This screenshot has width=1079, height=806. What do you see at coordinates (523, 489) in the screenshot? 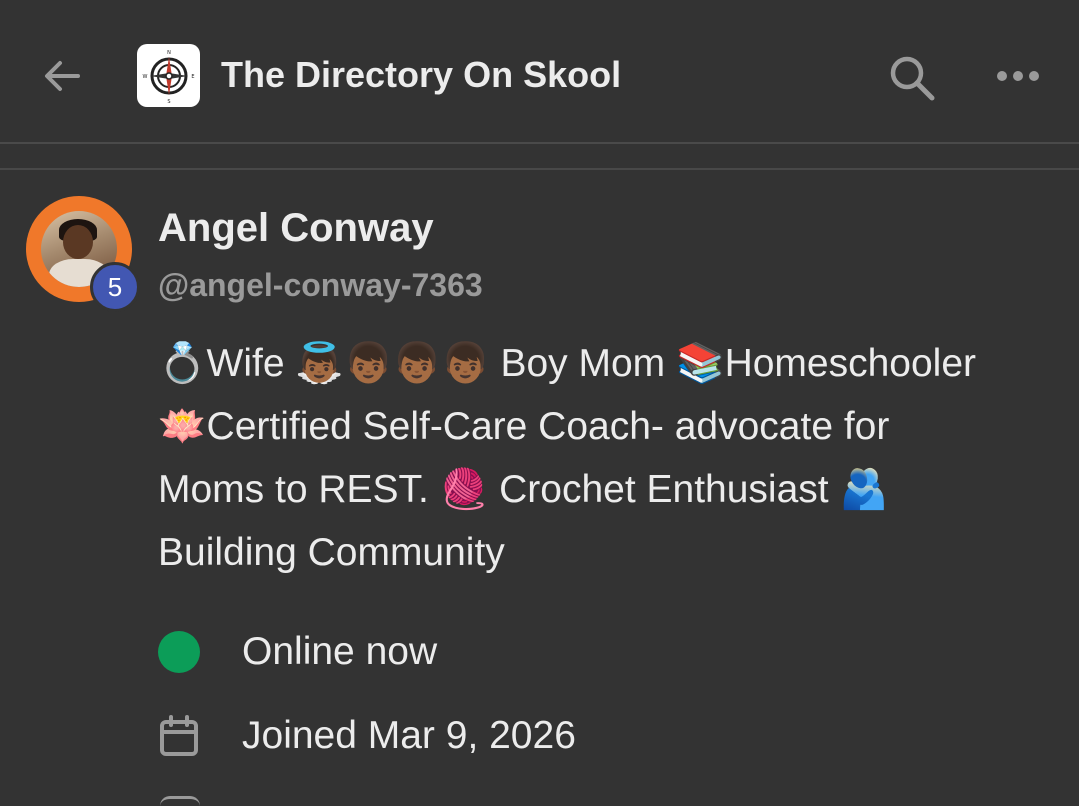
I see `bio-line: Moms to REST. 🧶 Crochet Enthusiast 🫂` at bounding box center [523, 489].